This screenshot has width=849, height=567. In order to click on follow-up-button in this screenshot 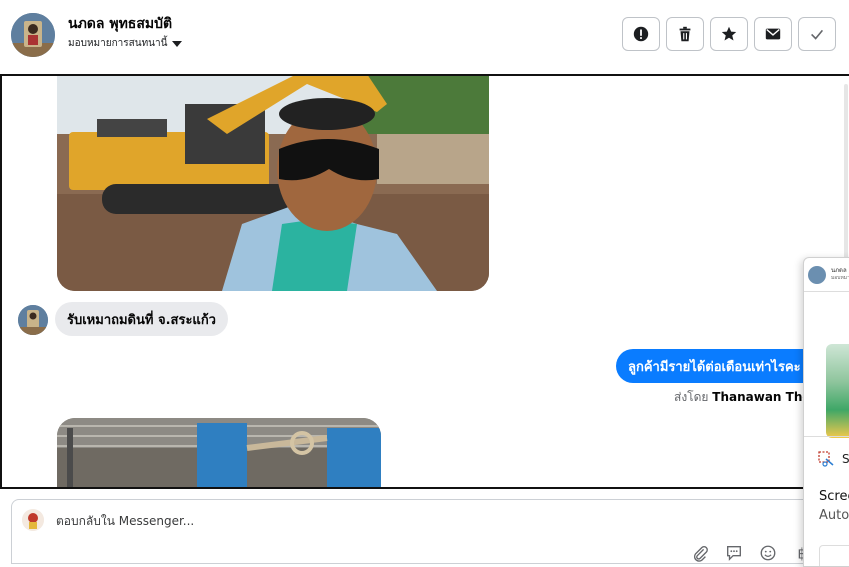, I will do `click(729, 34)`.